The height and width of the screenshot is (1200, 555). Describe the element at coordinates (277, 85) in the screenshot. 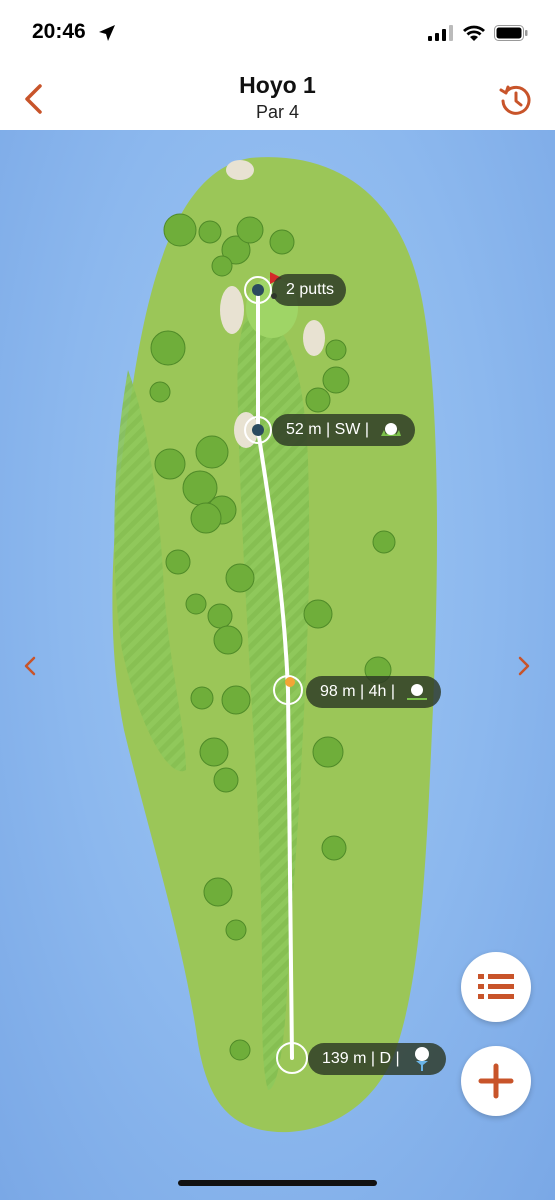

I see `hole-title: Hoyo 1` at that location.